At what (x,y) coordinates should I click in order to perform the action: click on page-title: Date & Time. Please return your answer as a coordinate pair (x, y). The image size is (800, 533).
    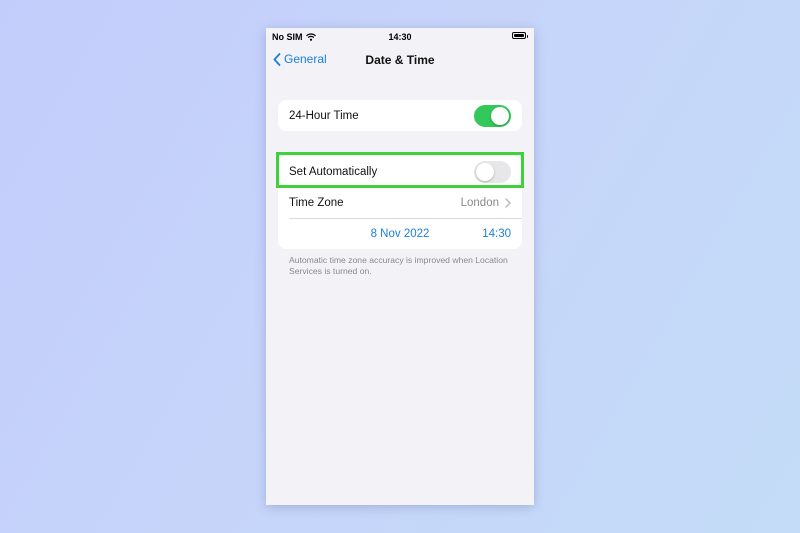
    Looking at the image, I should click on (400, 60).